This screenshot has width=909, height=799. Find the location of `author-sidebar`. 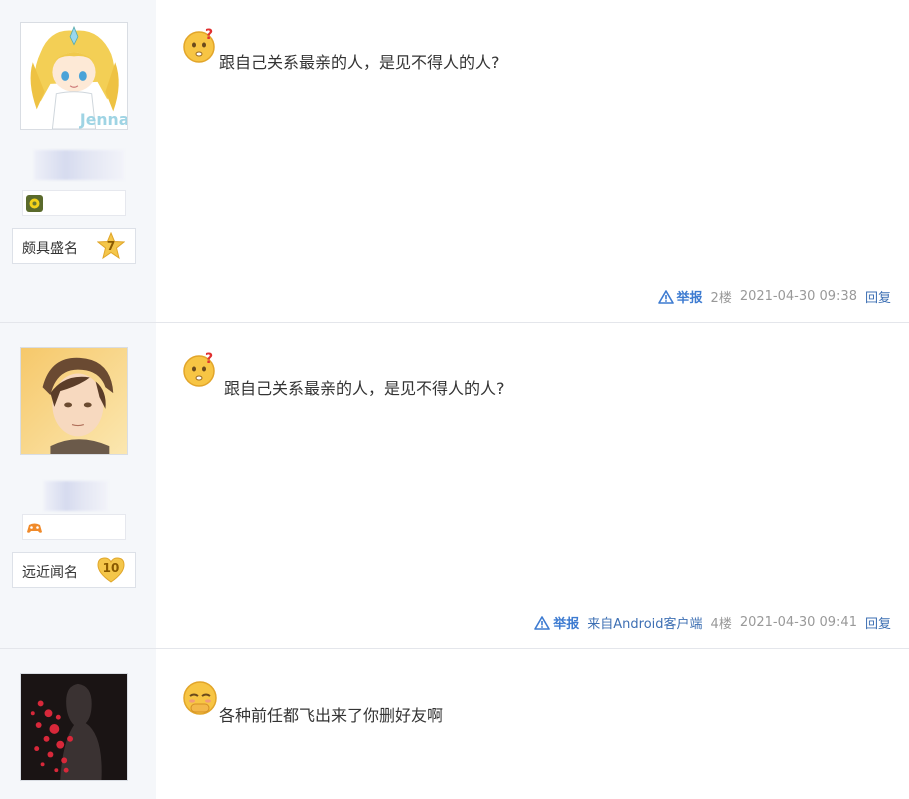

author-sidebar is located at coordinates (78, 724).